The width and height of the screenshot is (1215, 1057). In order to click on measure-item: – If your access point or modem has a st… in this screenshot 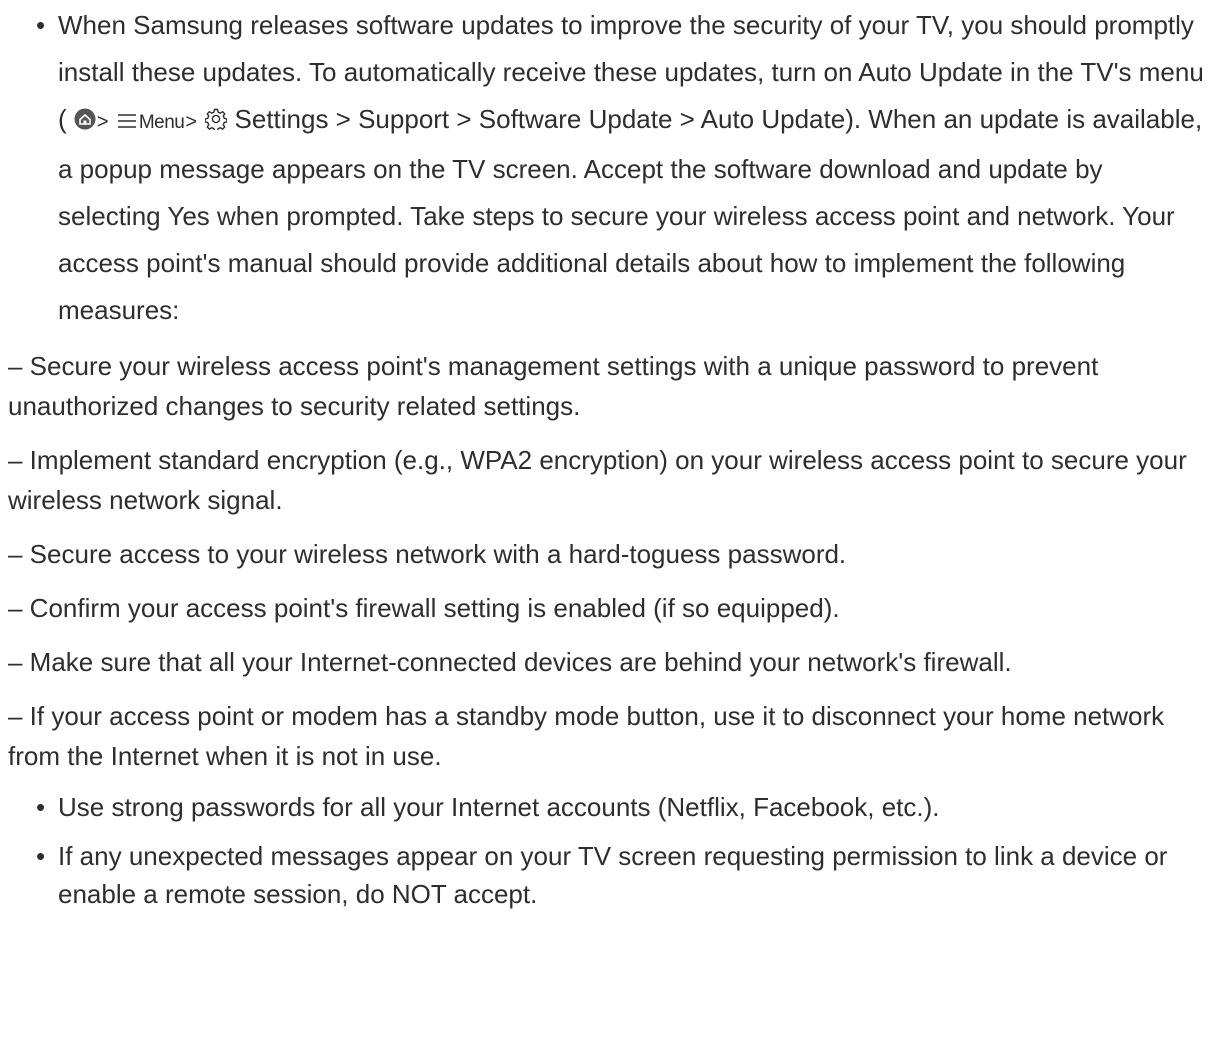, I will do `click(586, 736)`.